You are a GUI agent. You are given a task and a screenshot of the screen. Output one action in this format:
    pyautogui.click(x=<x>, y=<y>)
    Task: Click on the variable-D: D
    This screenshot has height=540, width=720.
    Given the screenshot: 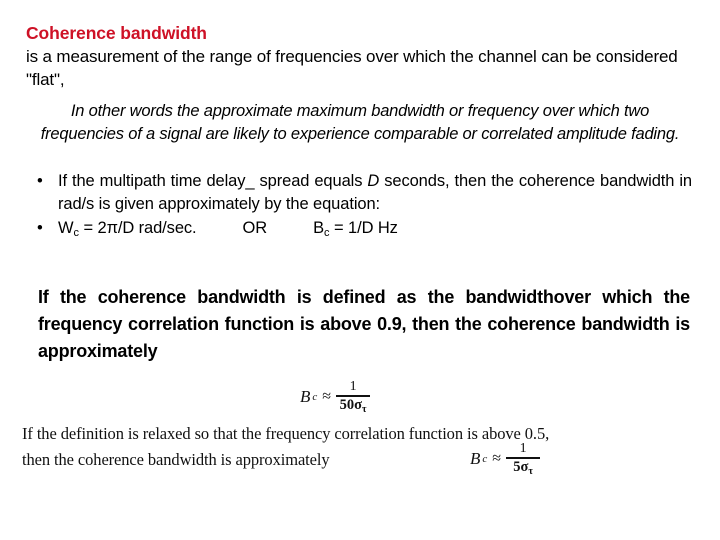 What is the action you would take?
    pyautogui.click(x=373, y=181)
    